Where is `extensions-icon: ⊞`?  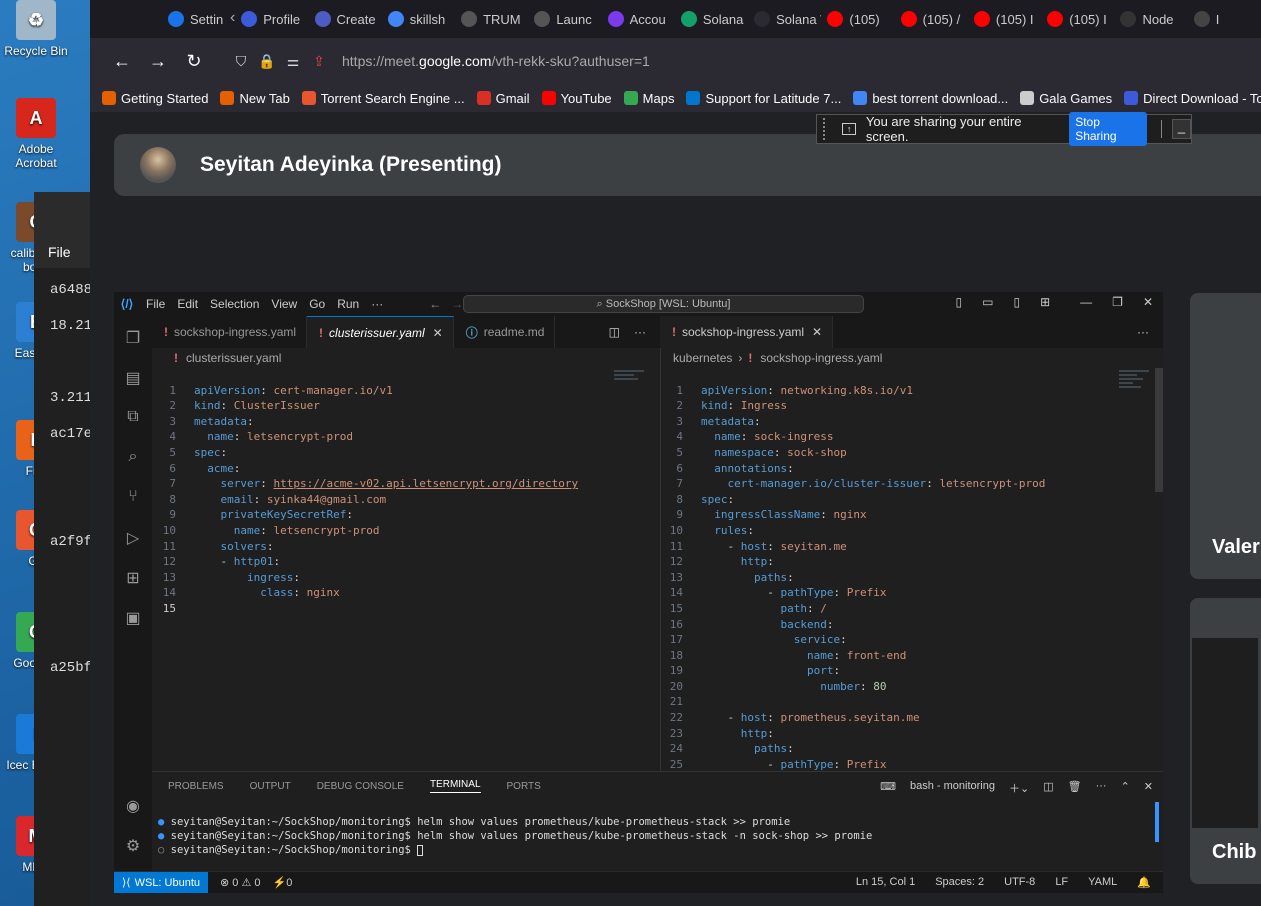
extensions-icon: ⊞ is located at coordinates (133, 579).